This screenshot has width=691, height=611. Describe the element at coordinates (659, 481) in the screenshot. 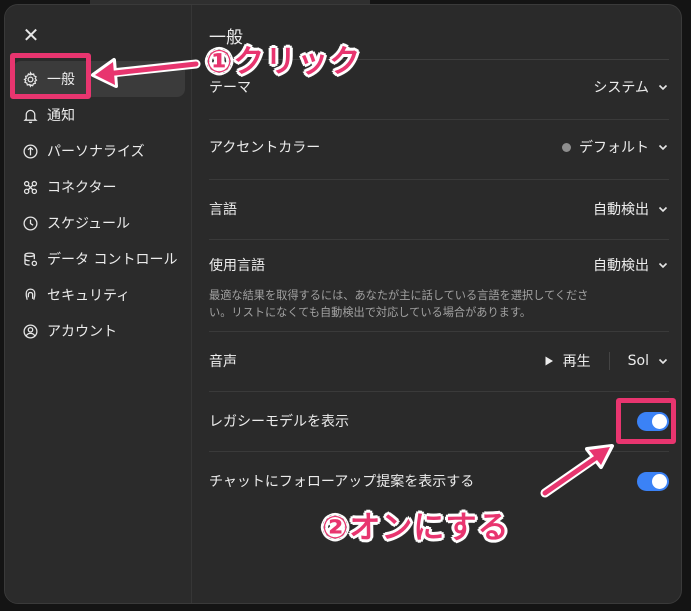

I see `toggle-knob` at that location.